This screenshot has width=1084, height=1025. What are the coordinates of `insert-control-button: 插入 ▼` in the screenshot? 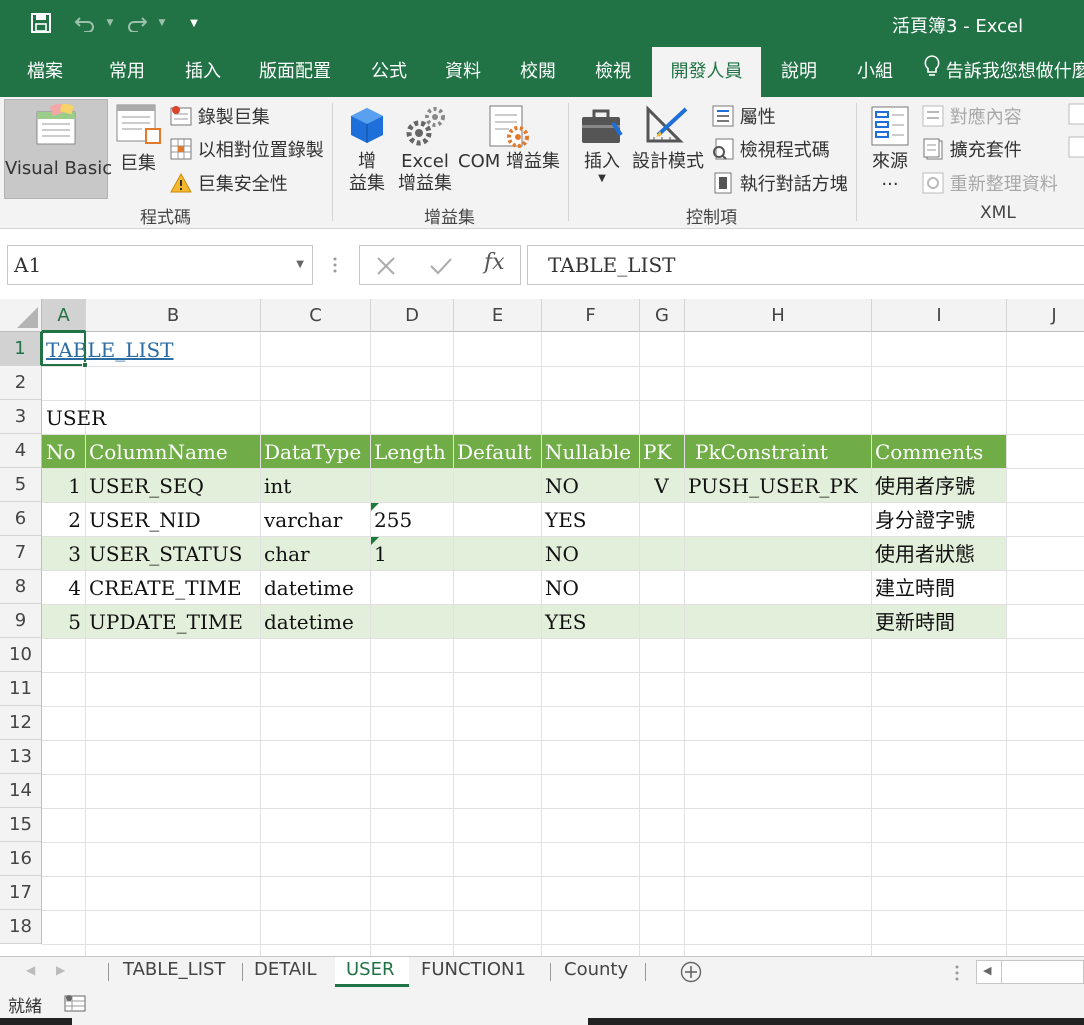 It's located at (602, 145).